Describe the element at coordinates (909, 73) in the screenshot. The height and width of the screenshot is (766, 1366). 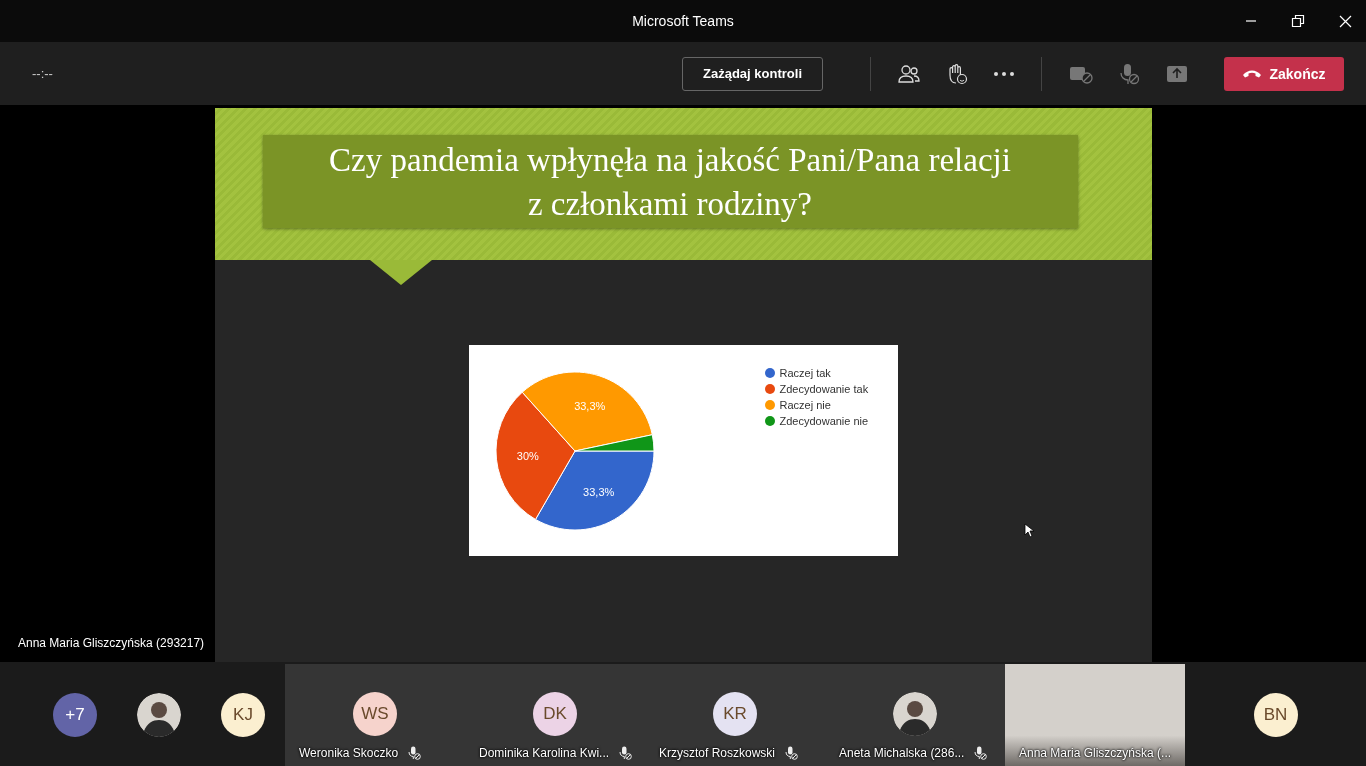
I see `people-icon` at that location.